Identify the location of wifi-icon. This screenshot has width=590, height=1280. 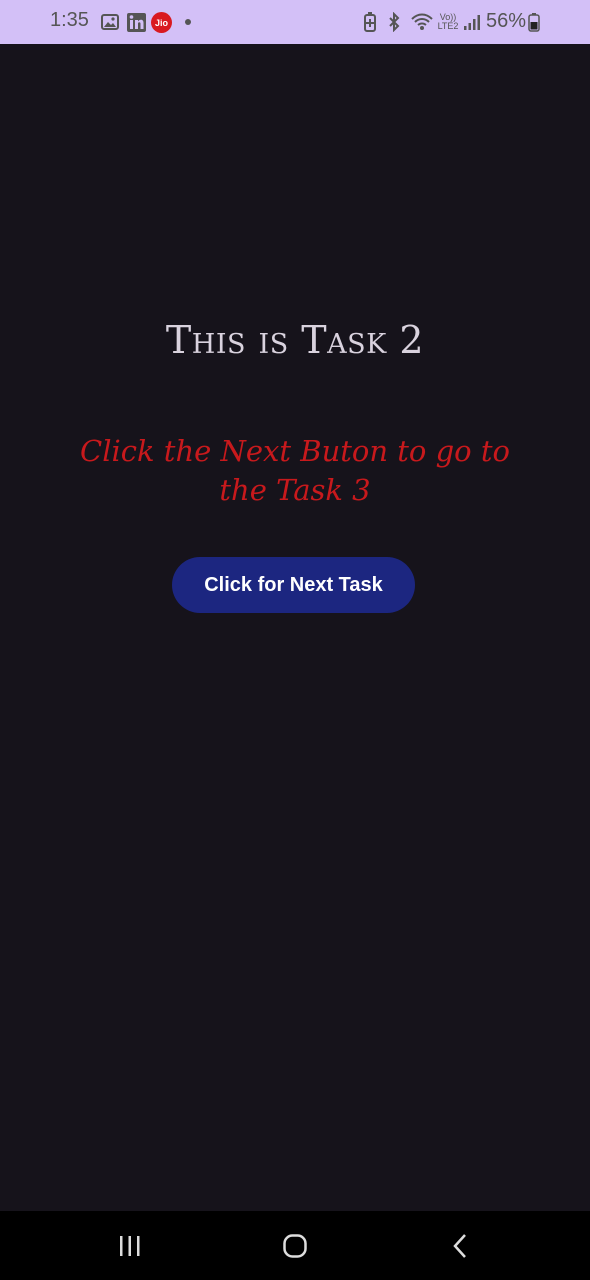
(422, 22).